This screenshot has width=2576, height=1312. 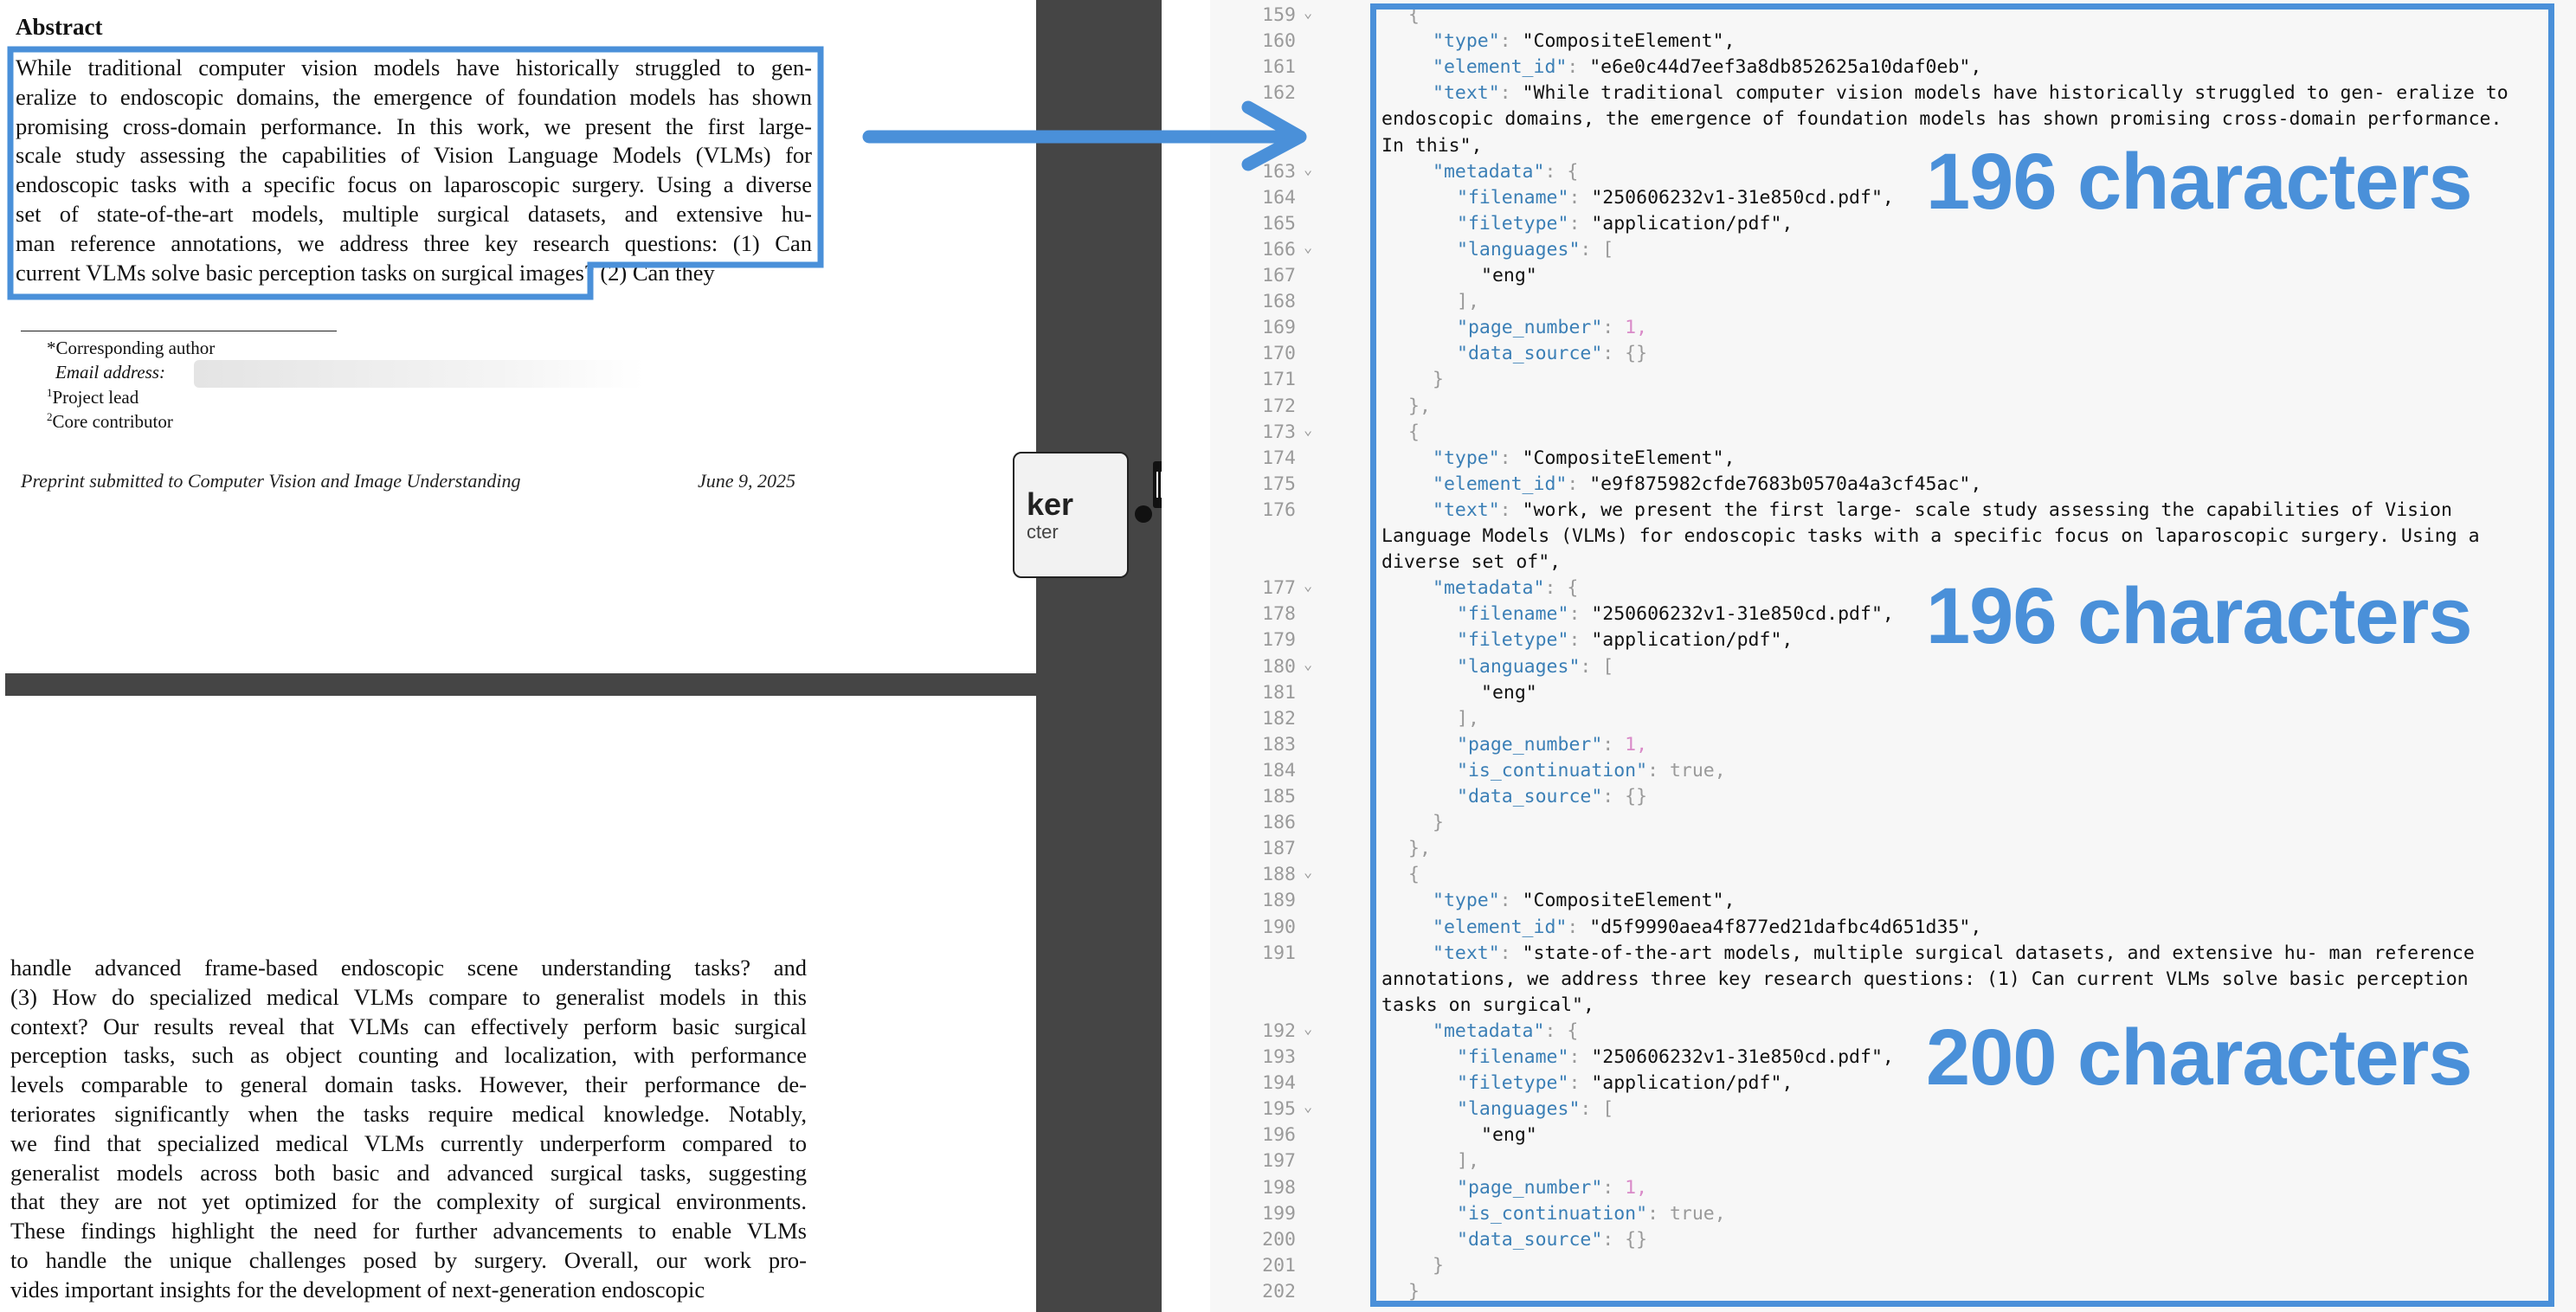 I want to click on line-number: 195, so click(x=1279, y=1109).